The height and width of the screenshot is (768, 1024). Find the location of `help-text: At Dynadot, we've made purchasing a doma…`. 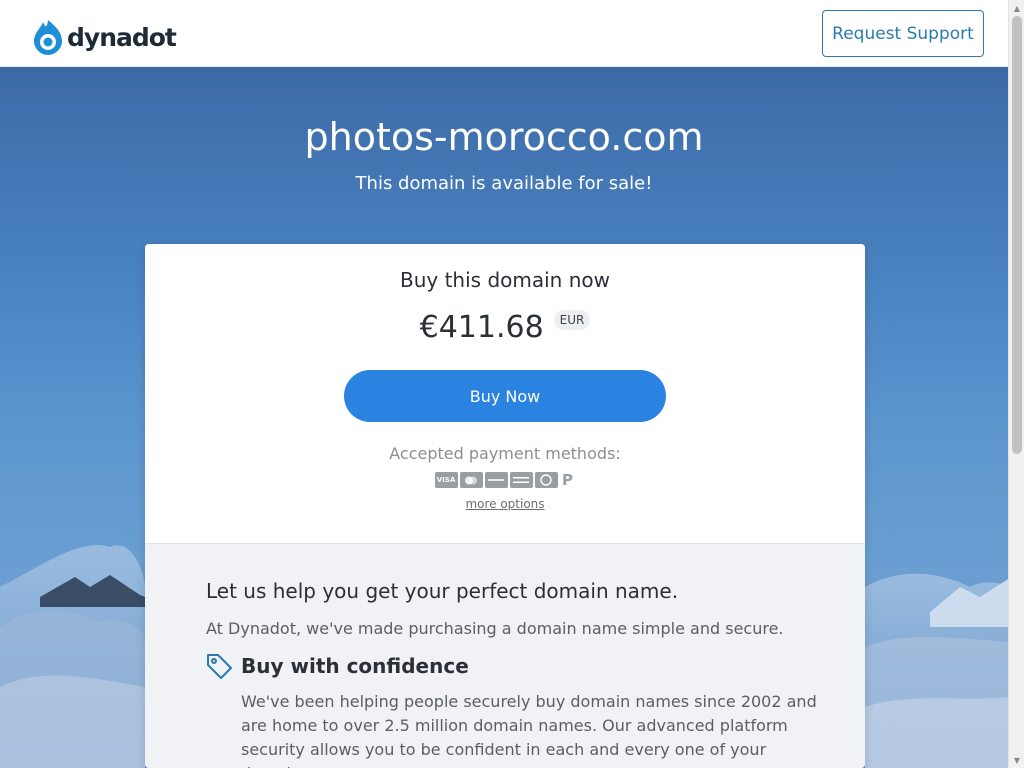

help-text: At Dynadot, we've made purchasing a doma… is located at coordinates (495, 628).